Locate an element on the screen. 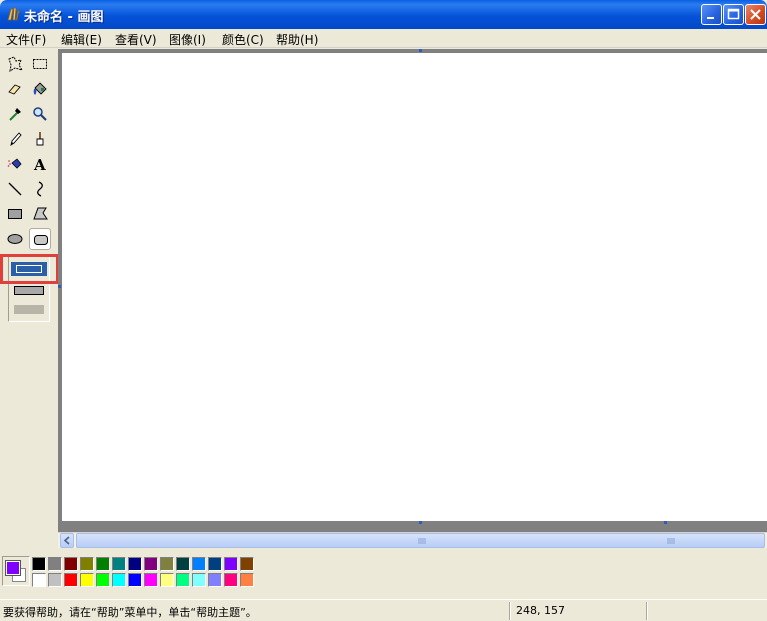 Image resolution: width=767 pixels, height=621 pixels. menu-edit: 编辑(E) is located at coordinates (81, 39).